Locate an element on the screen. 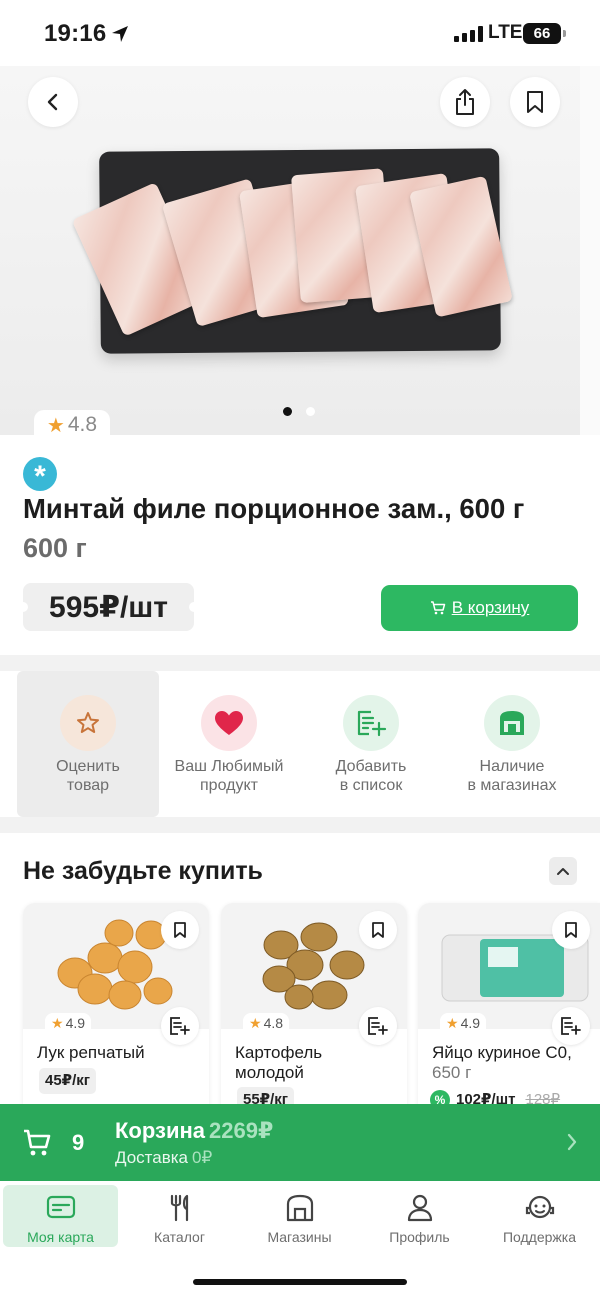  share-icon is located at coordinates (465, 102).